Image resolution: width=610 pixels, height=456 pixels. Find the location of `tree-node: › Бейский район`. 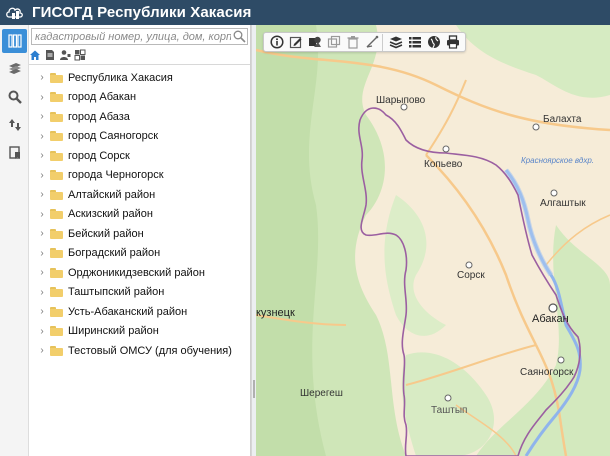

tree-node: › Бейский район is located at coordinates (139, 234).